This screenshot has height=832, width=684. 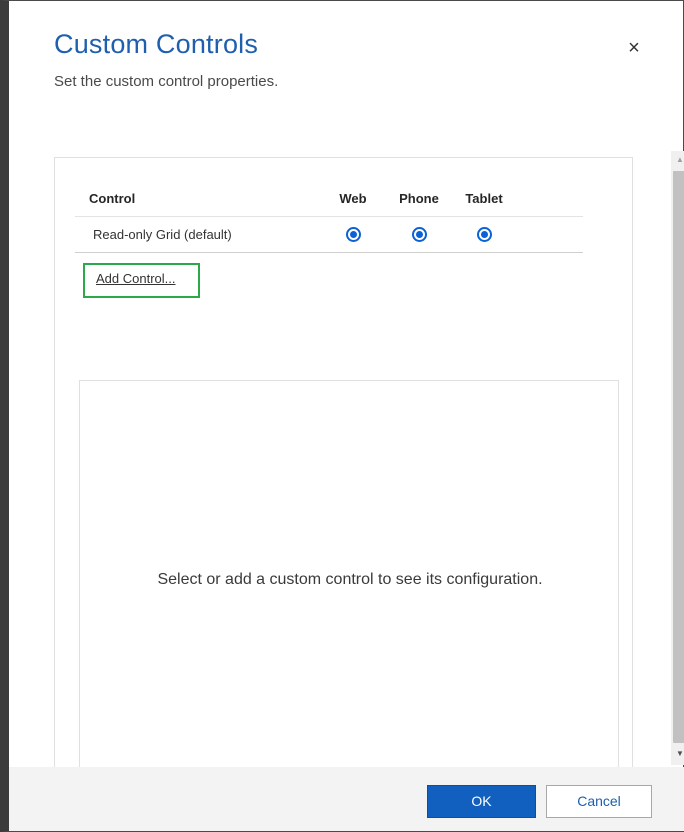 I want to click on scroll-up-arrow-icon: ▲, so click(x=677, y=160).